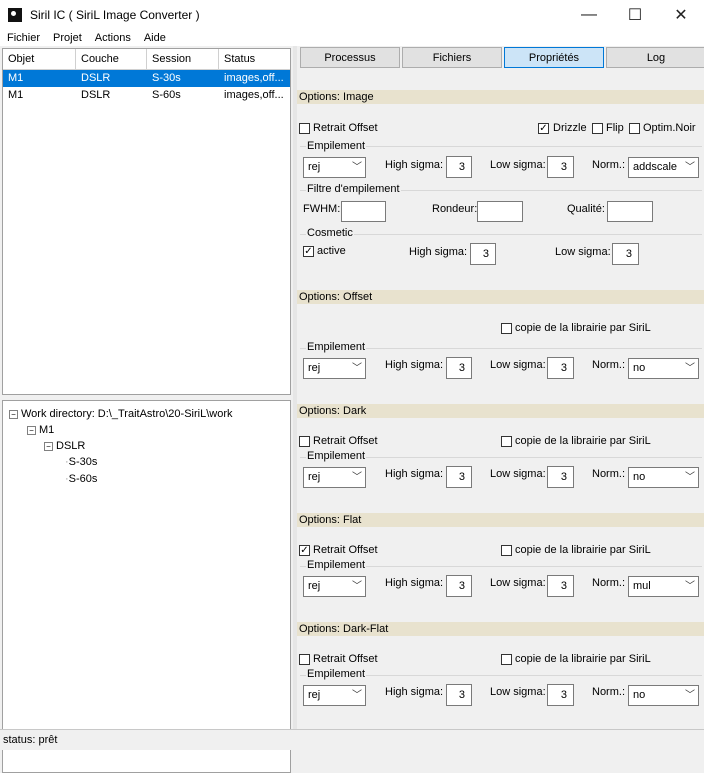 This screenshot has height=773, width=704. Describe the element at coordinates (308, 251) in the screenshot. I see `cosmetic-active-checkbox: ✓` at that location.